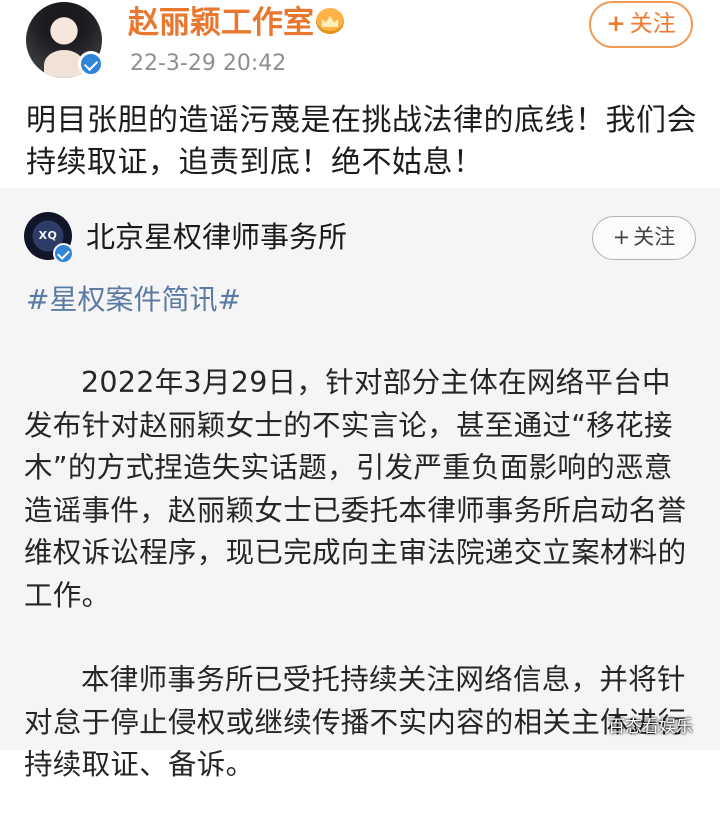  What do you see at coordinates (361, 141) in the screenshot?
I see `post-text: 明目张胆的造谣污蔑是在挑战法律的底线！我们会持续取证，追责到底！绝不姑息！` at bounding box center [361, 141].